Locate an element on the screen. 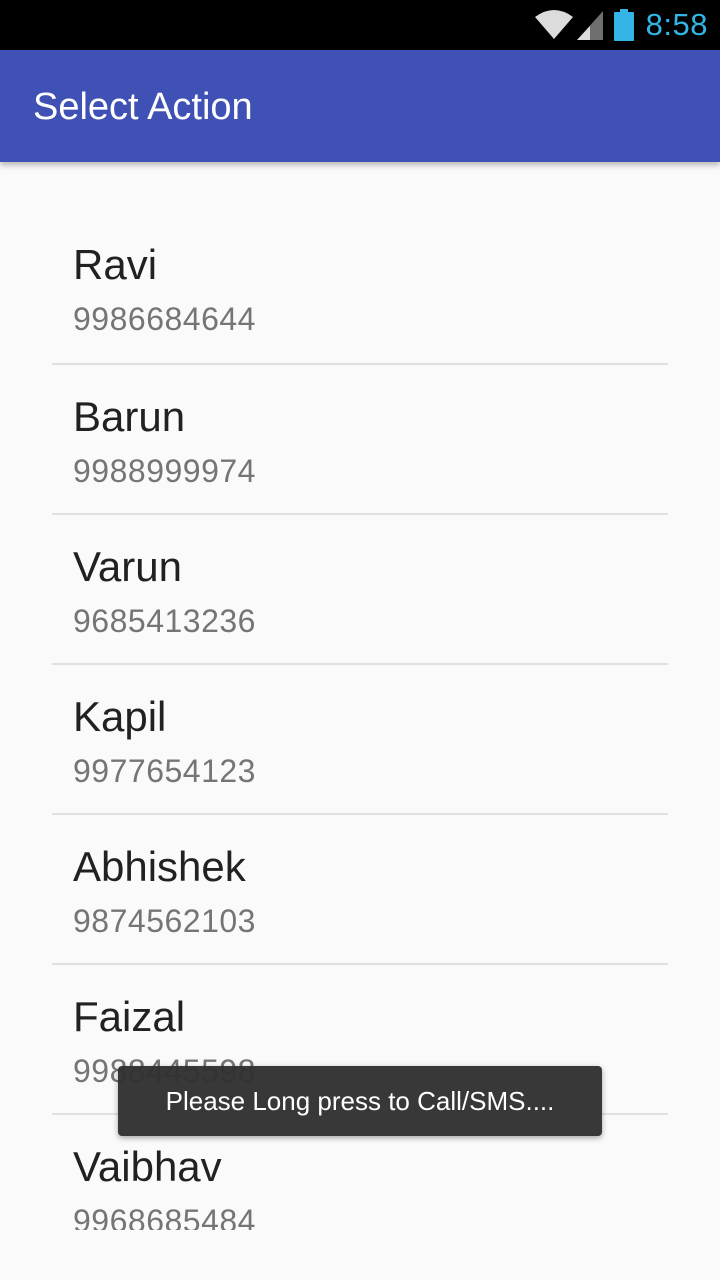  cell-signal-icon is located at coordinates (590, 25).